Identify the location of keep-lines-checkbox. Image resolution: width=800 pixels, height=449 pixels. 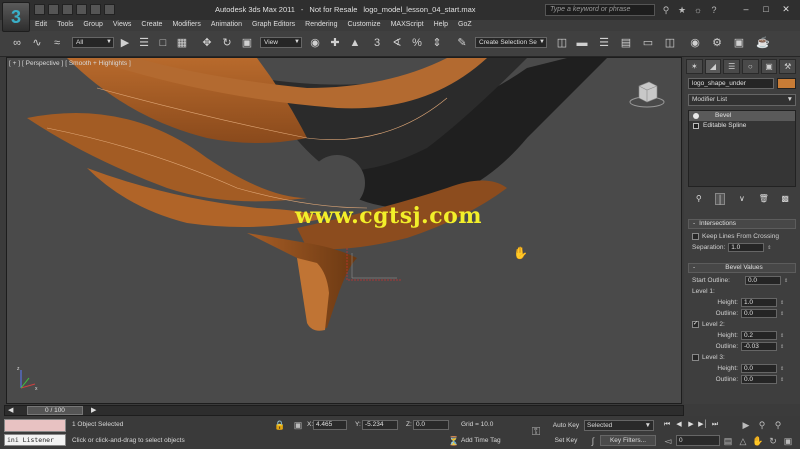
(695, 236).